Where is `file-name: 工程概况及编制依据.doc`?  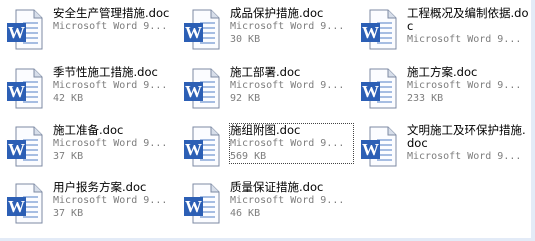
file-name: 工程概况及编制依据.doc is located at coordinates (468, 19).